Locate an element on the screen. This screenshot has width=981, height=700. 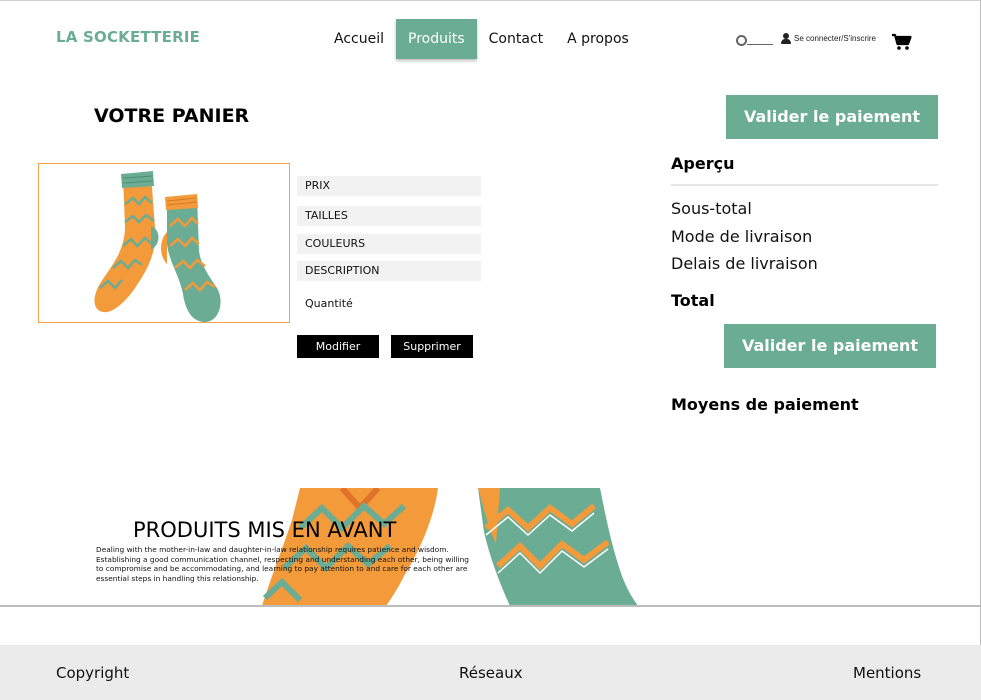
product-colors: COULEURS is located at coordinates (389, 244).